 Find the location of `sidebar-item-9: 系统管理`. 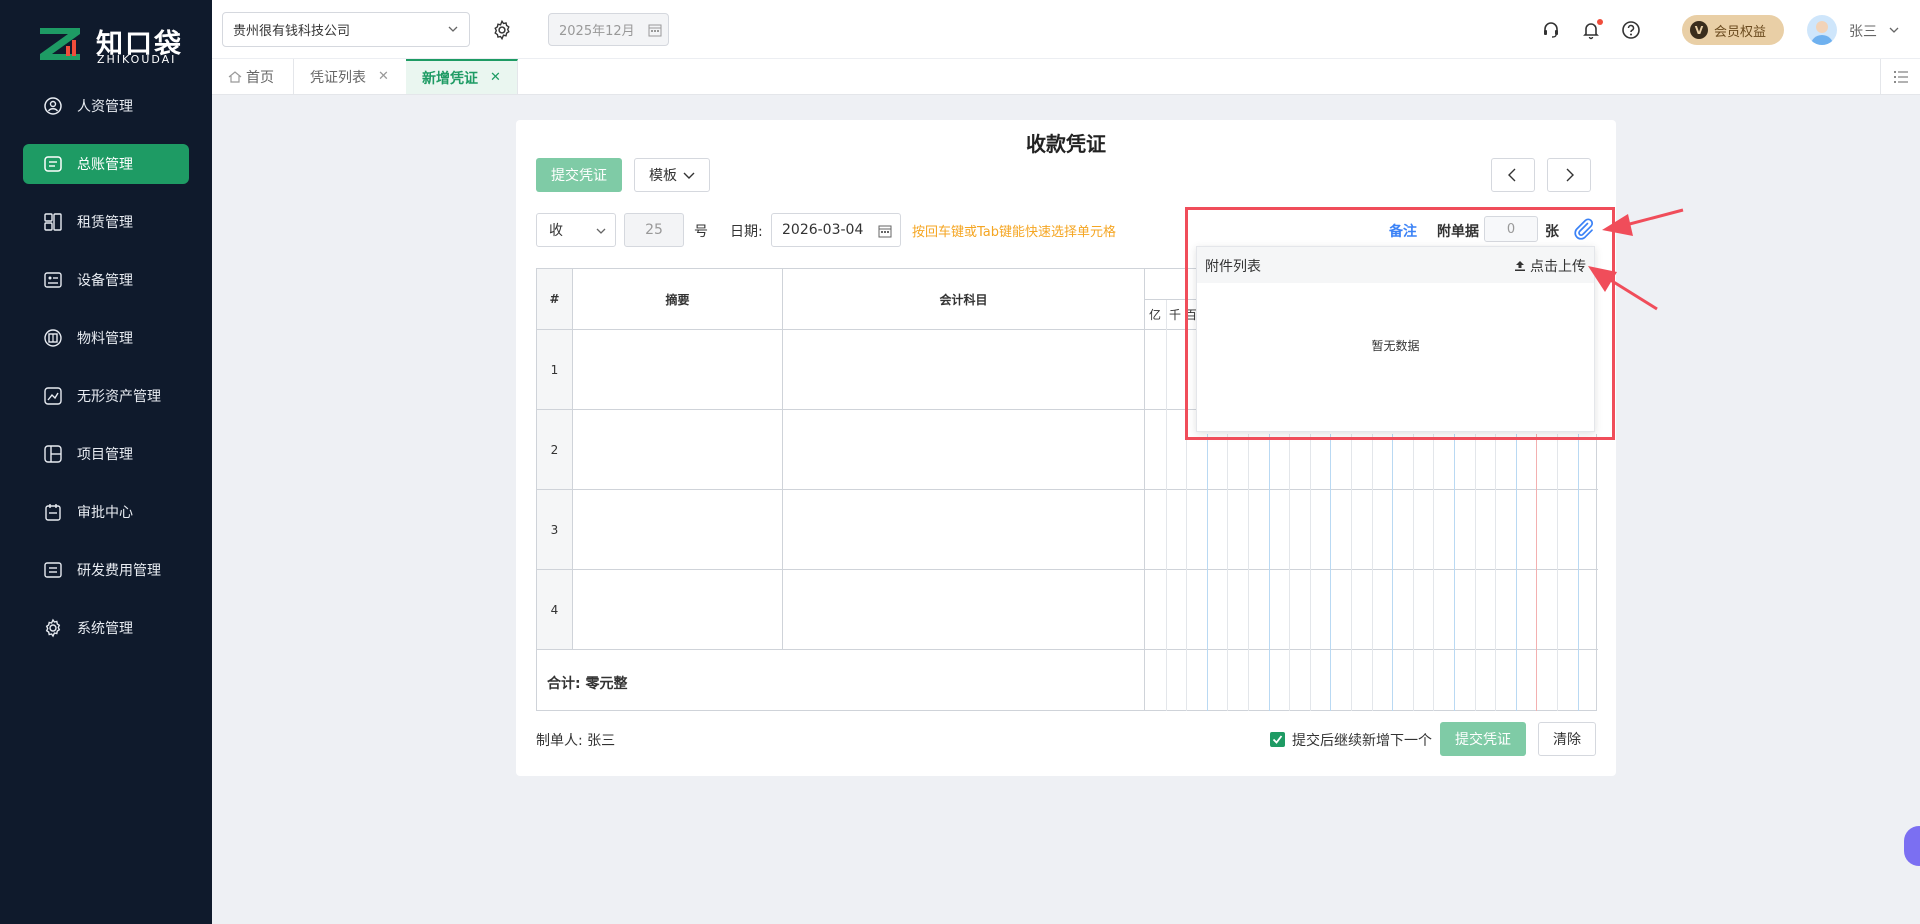

sidebar-item-9: 系统管理 is located at coordinates (106, 628).